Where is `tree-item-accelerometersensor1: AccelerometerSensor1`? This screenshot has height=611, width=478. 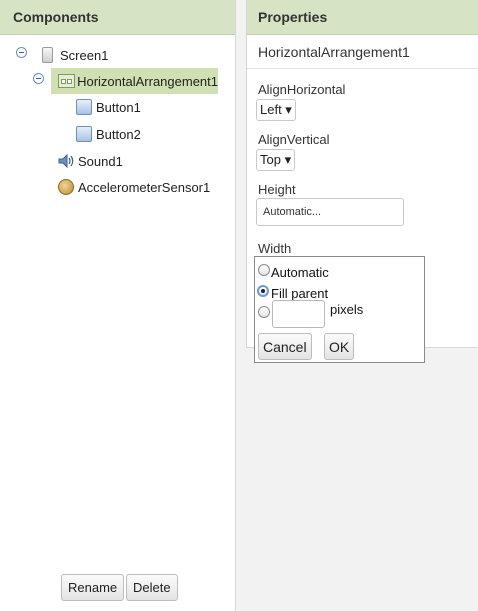
tree-item-accelerometersensor1: AccelerometerSensor1 is located at coordinates (134, 187).